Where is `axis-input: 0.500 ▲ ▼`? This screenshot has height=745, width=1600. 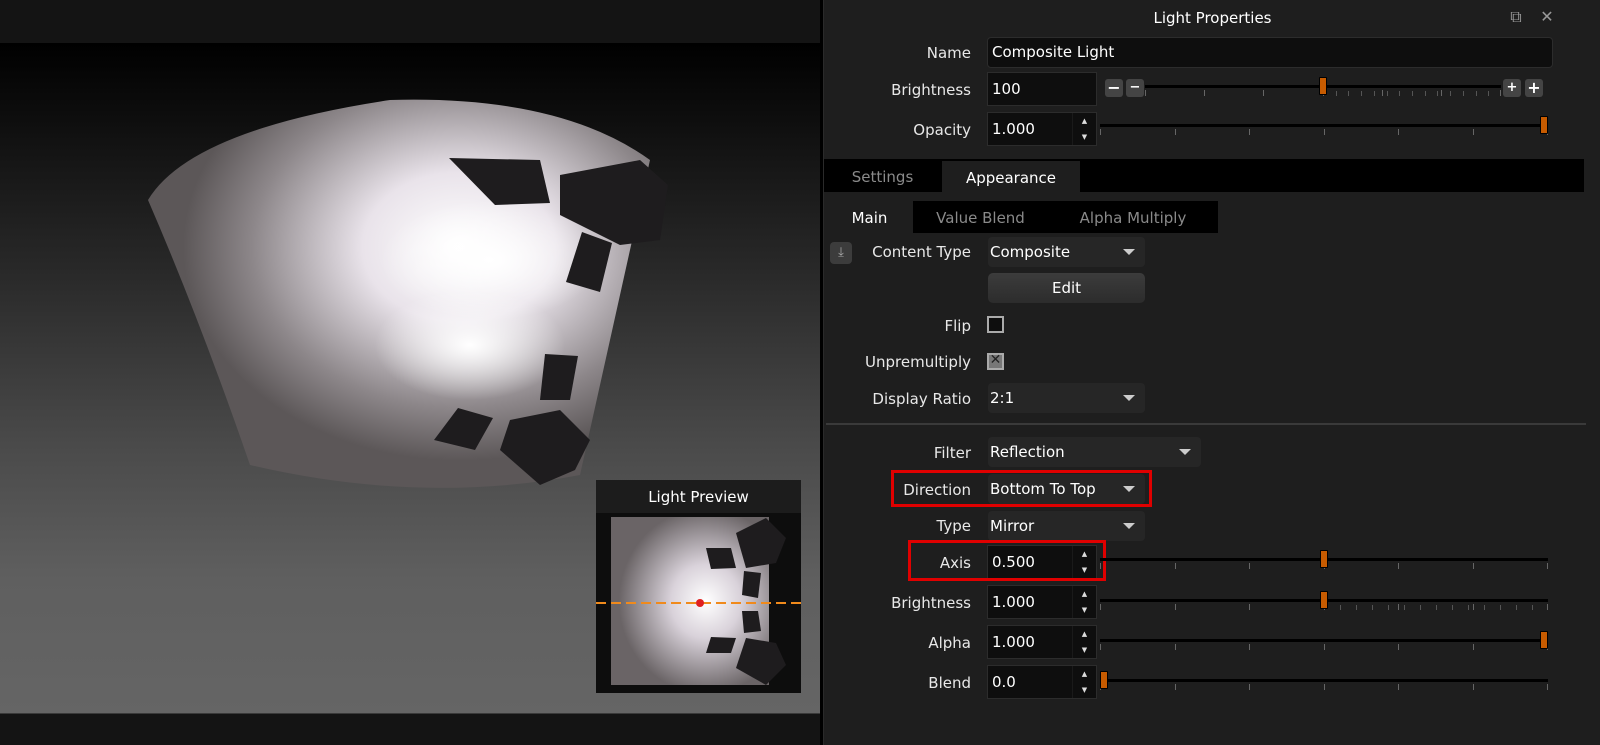
axis-input: 0.500 ▲ ▼ is located at coordinates (1042, 562).